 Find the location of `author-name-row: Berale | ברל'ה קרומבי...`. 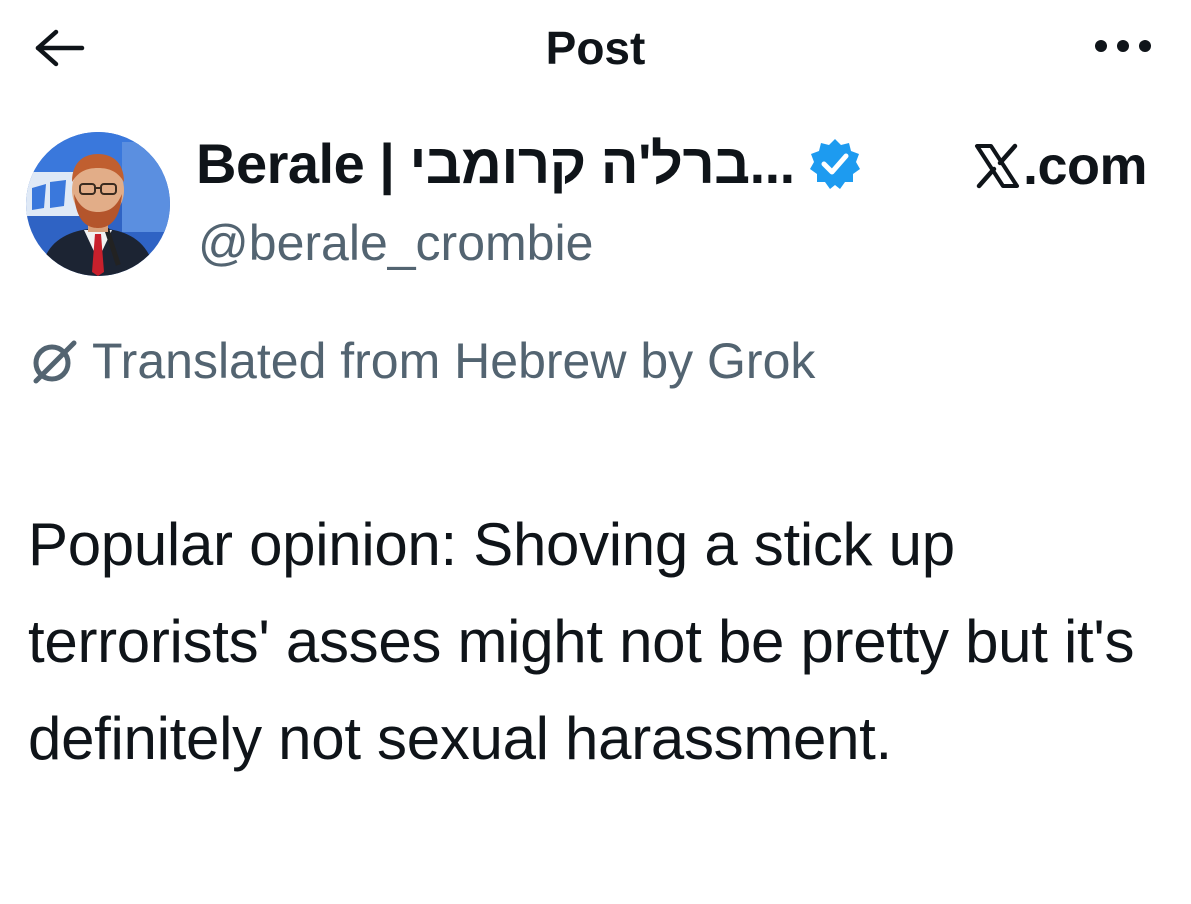

author-name-row: Berale | ברל'ה קרומבי... is located at coordinates (529, 164).